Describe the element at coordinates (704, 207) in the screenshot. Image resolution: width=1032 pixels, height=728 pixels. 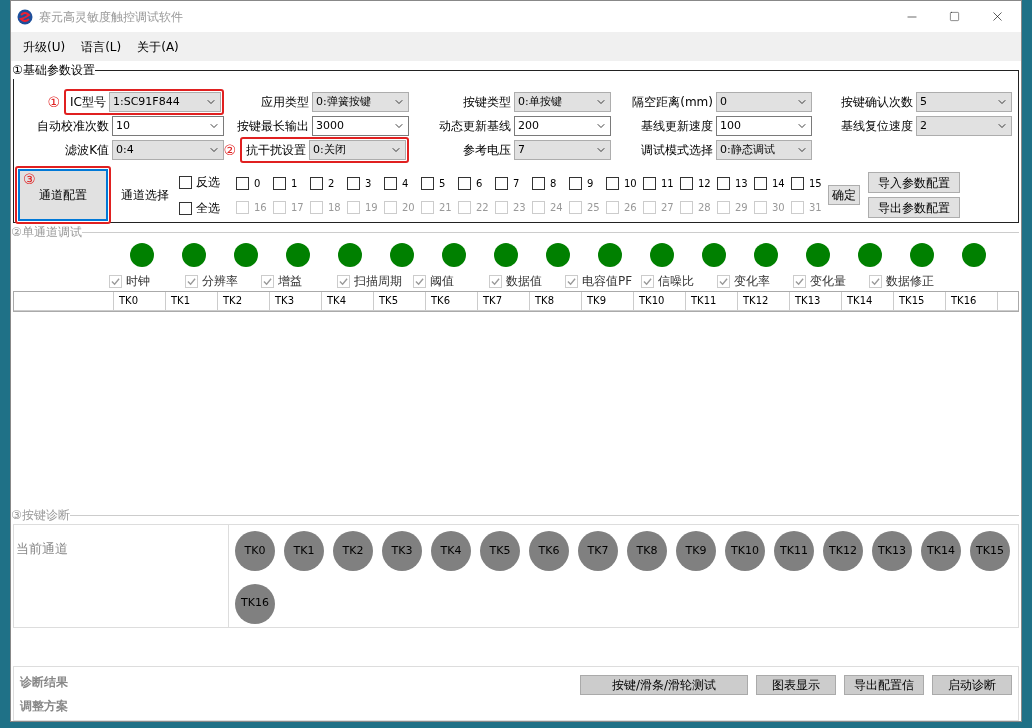
I see `checkbox-label: 28` at that location.